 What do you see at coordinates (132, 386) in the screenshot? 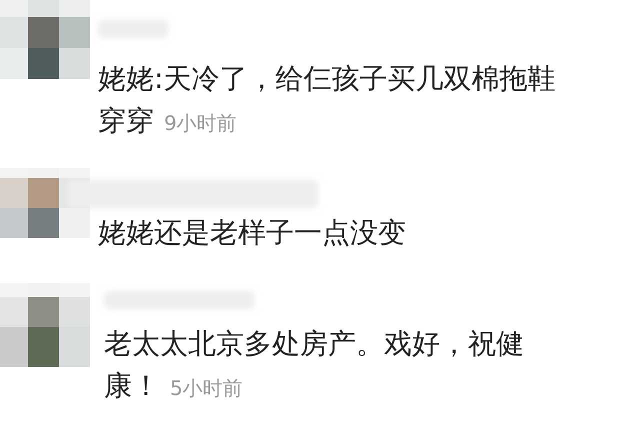
I see `comment-text: 康！` at bounding box center [132, 386].